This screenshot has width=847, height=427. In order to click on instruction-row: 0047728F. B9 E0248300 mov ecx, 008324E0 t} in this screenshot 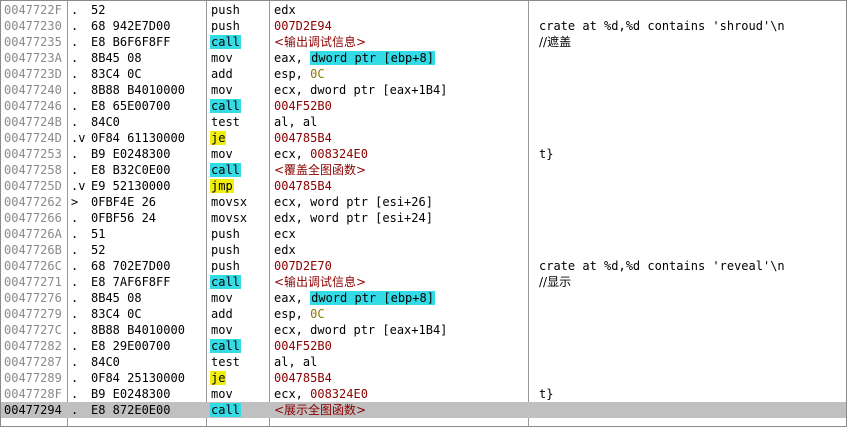, I will do `click(423, 394)`.